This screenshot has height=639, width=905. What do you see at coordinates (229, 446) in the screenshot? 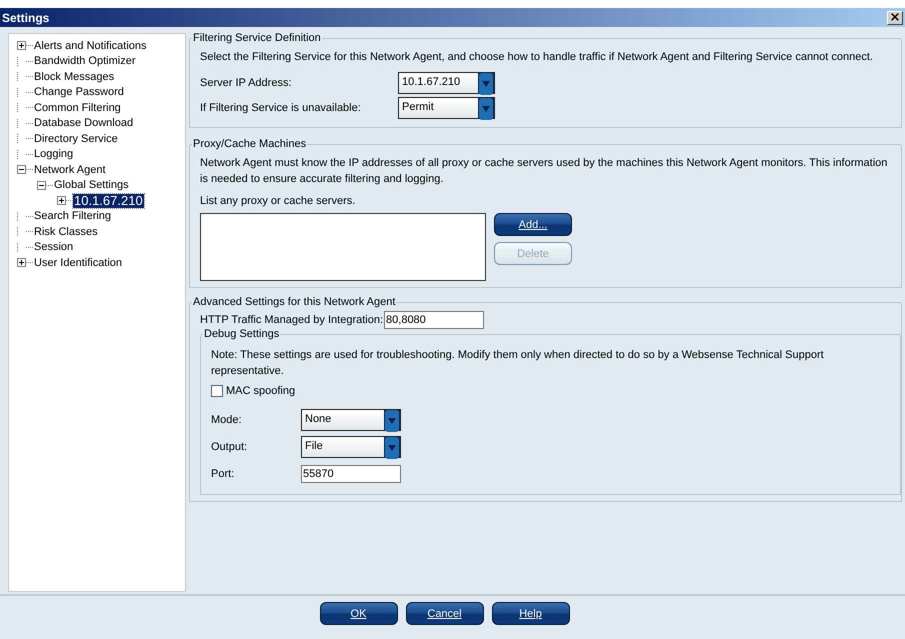
I see `field-label: Output:` at bounding box center [229, 446].